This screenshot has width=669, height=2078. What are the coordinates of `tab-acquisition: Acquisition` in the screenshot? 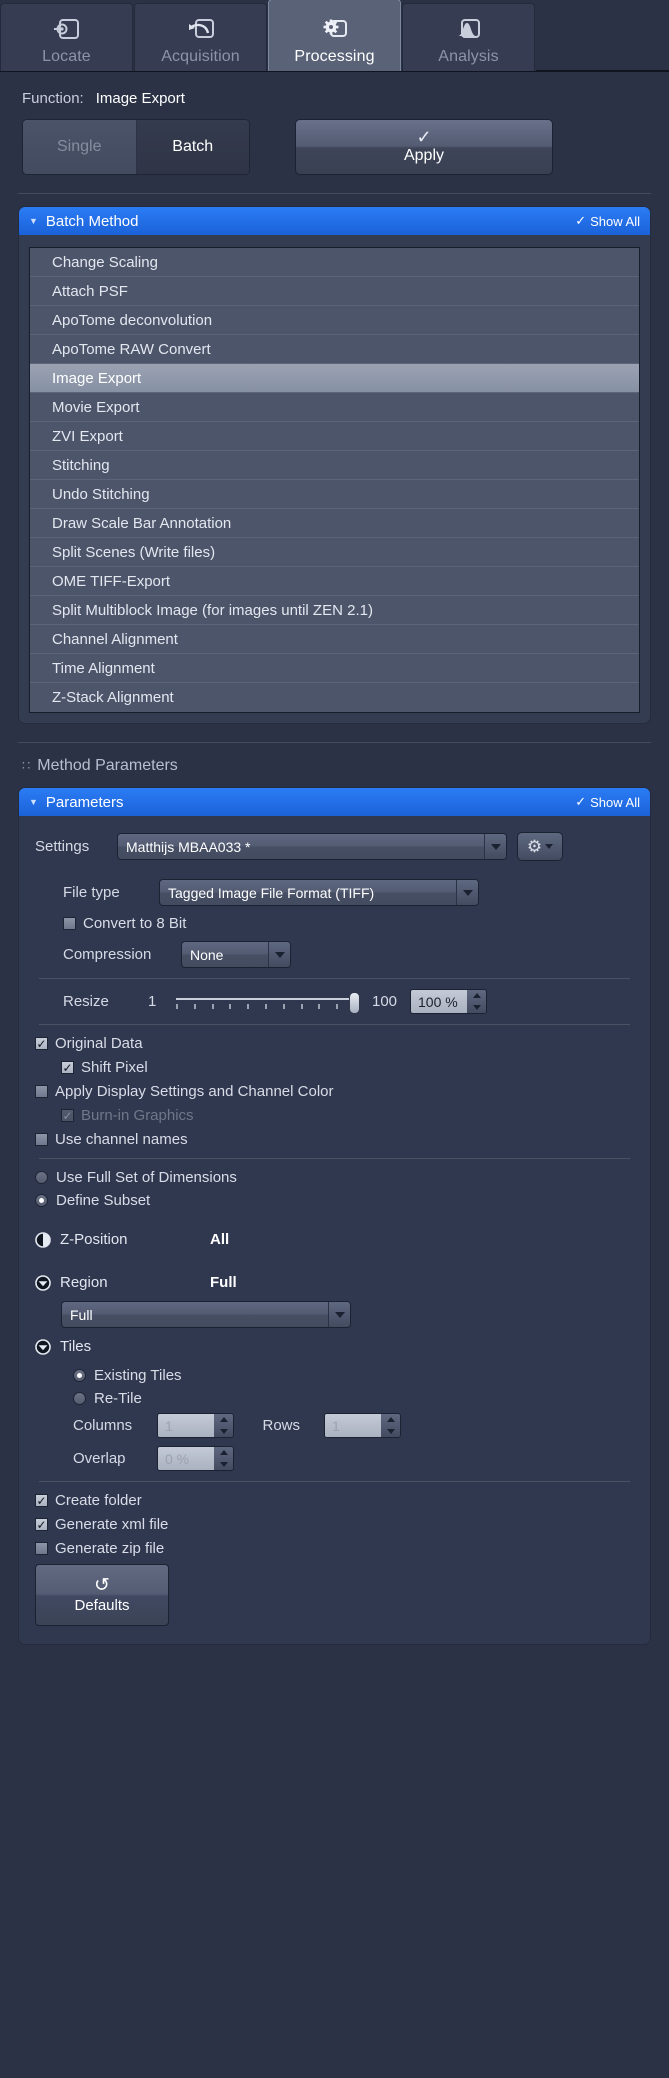 It's located at (200, 37).